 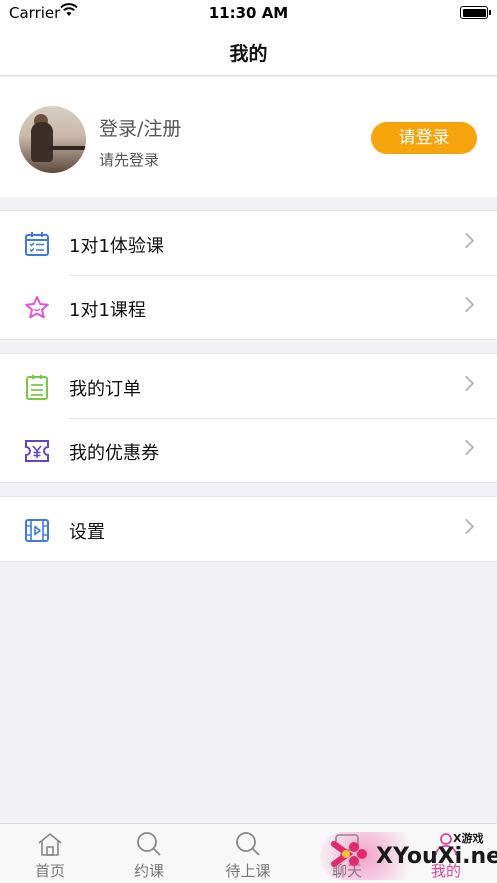 What do you see at coordinates (148, 871) in the screenshot?
I see `tab-label: 约课` at bounding box center [148, 871].